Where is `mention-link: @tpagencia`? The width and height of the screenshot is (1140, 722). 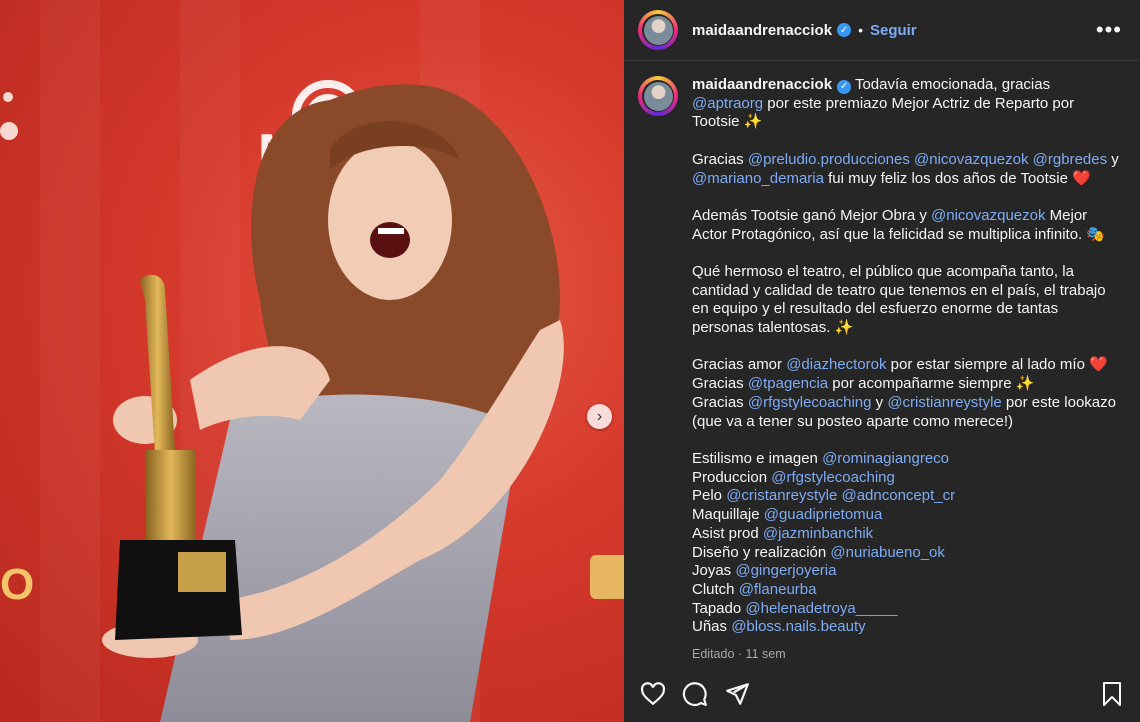 mention-link: @tpagencia is located at coordinates (788, 383).